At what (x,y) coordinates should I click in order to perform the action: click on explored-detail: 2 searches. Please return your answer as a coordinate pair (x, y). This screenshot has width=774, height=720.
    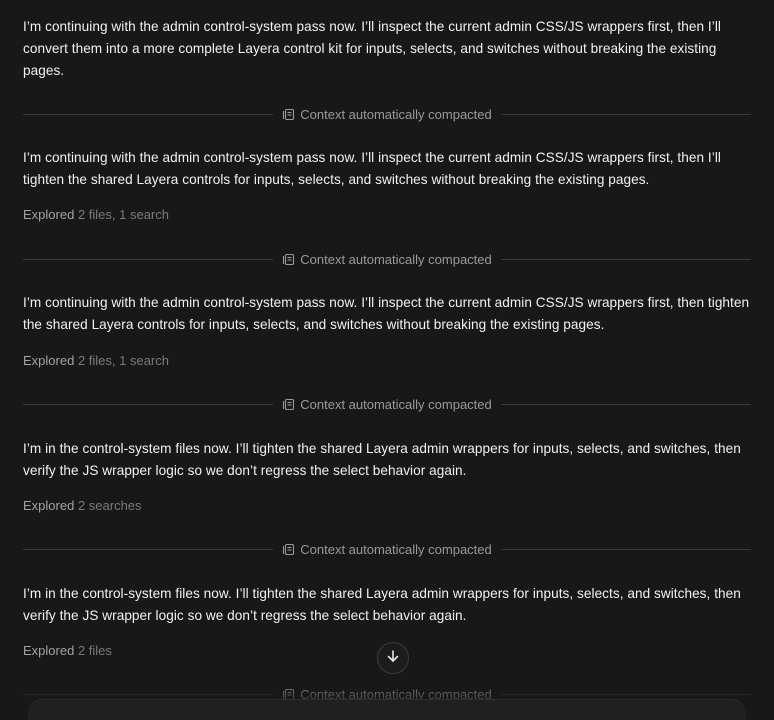
    Looking at the image, I should click on (109, 505).